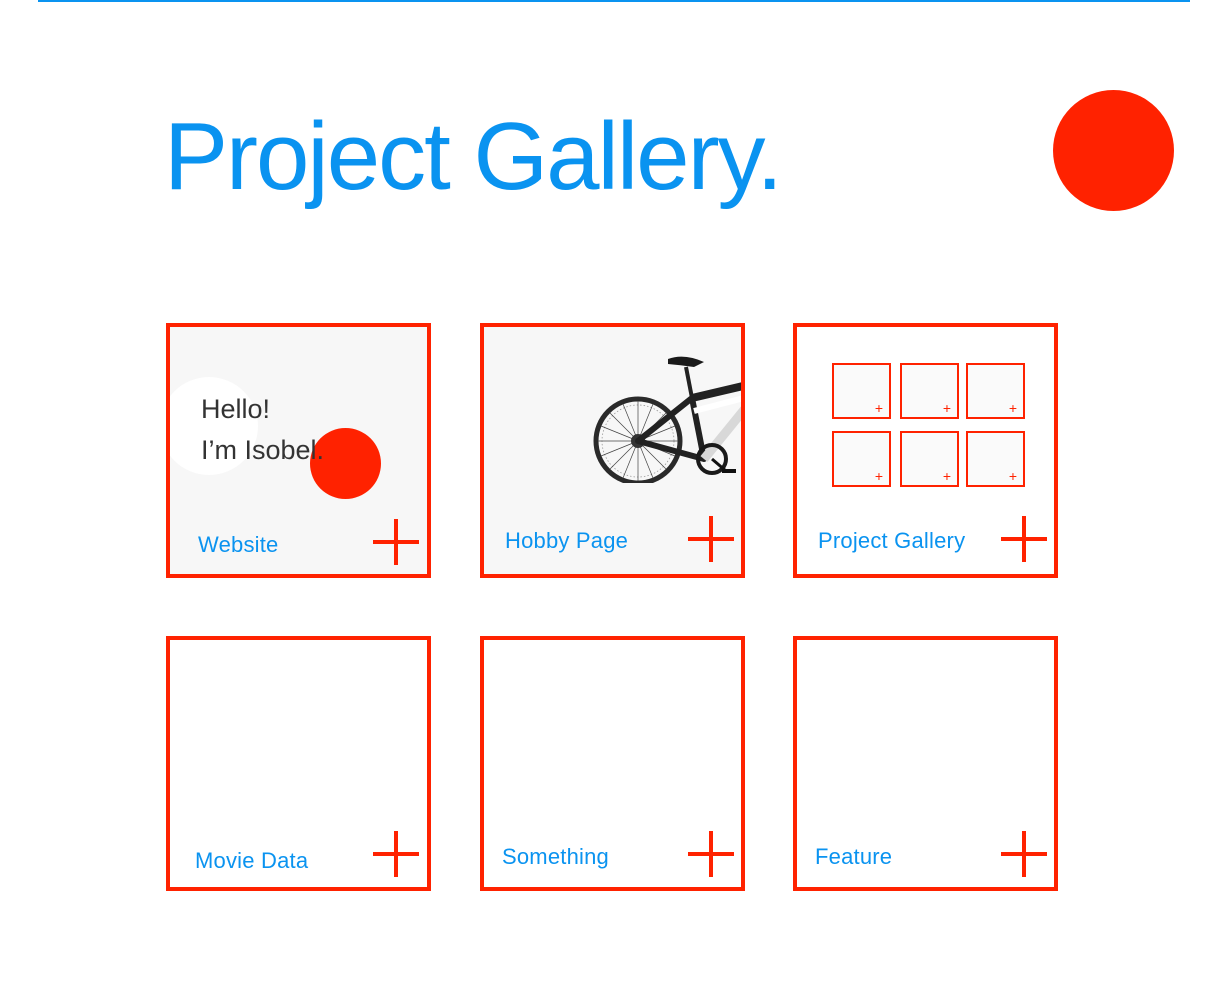  Describe the element at coordinates (567, 540) in the screenshot. I see `project-card-label: Hobby Page` at that location.